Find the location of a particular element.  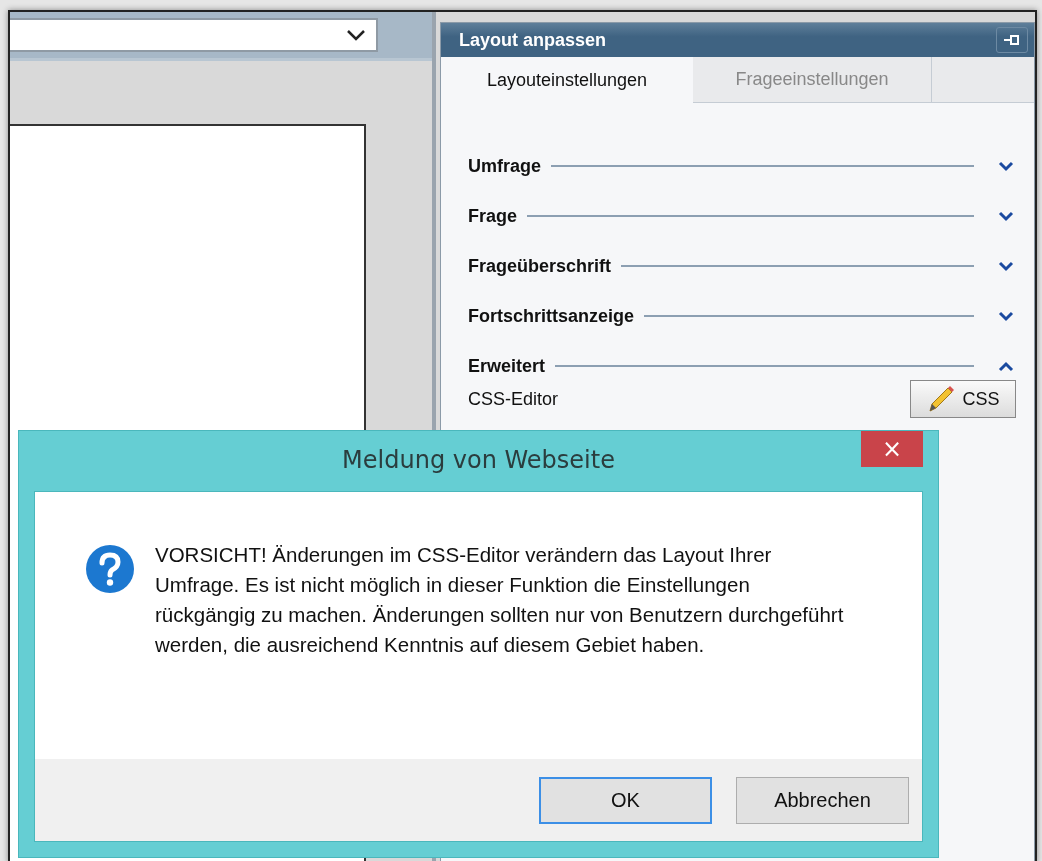

css-button: CSS is located at coordinates (963, 399).